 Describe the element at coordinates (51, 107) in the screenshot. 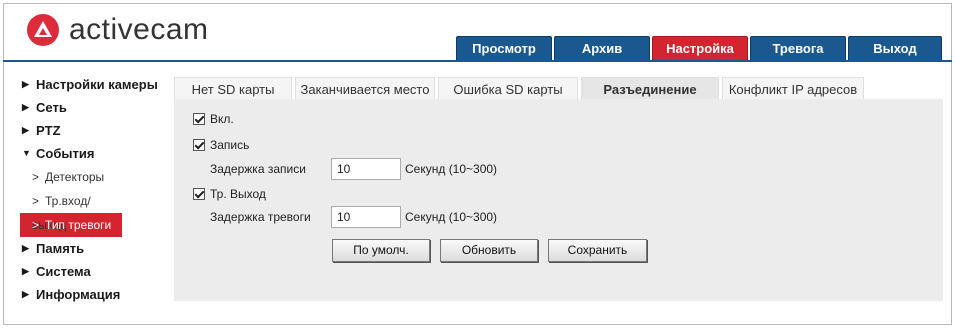

I see `sidebar-item-label: Сеть` at that location.